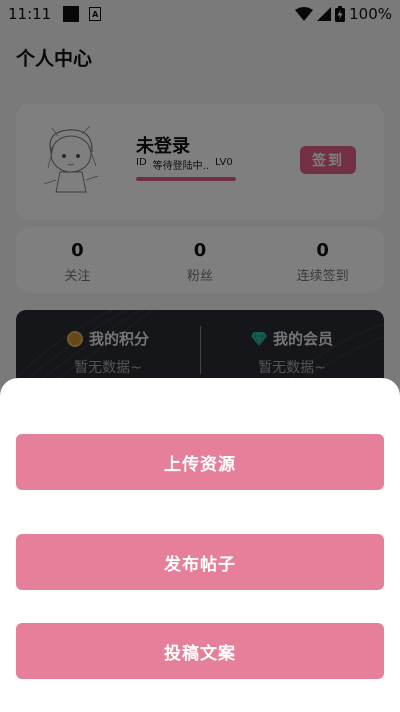 The image size is (400, 712). Describe the element at coordinates (200, 562) in the screenshot. I see `publish-post-button: 发布帖子` at that location.